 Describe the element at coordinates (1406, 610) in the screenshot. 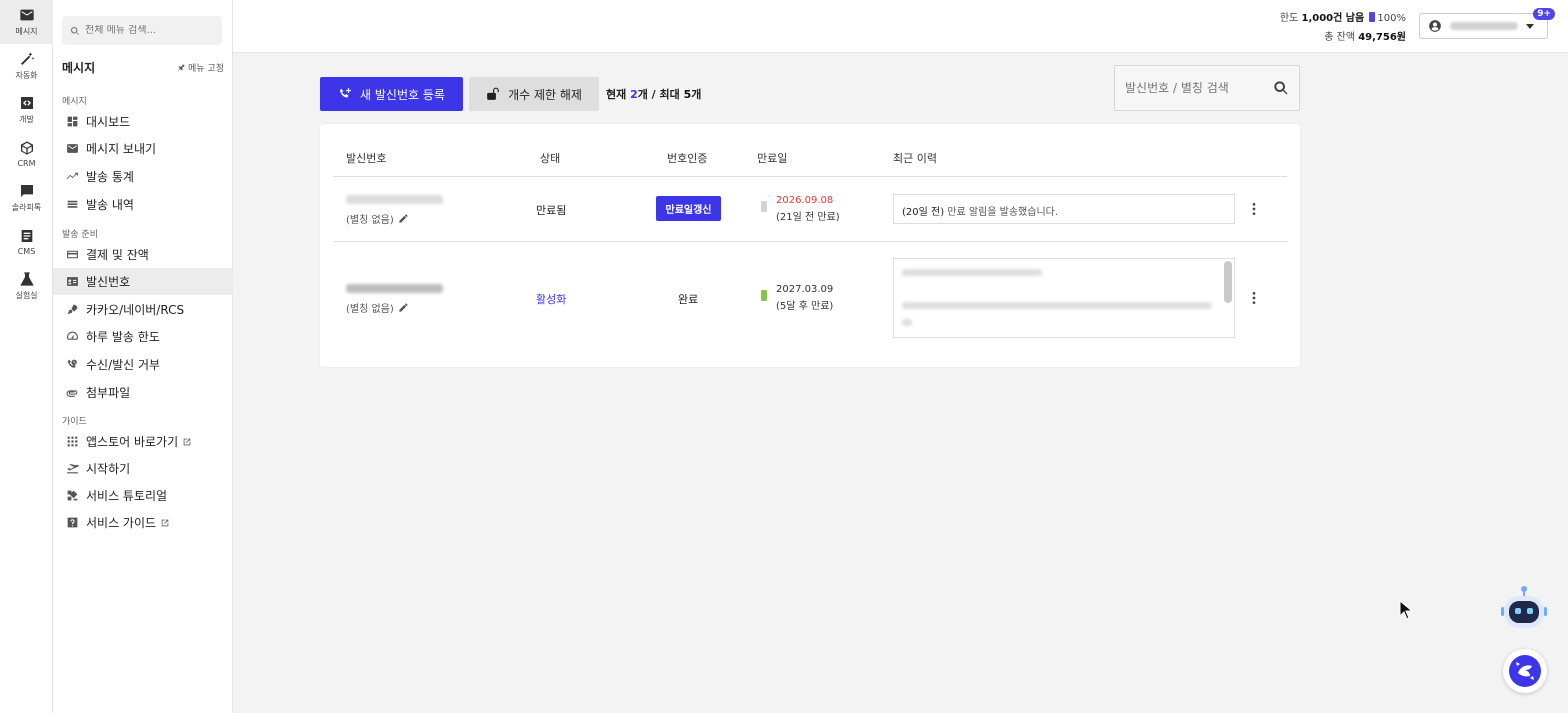

I see `mouse-cursor-icon` at that location.